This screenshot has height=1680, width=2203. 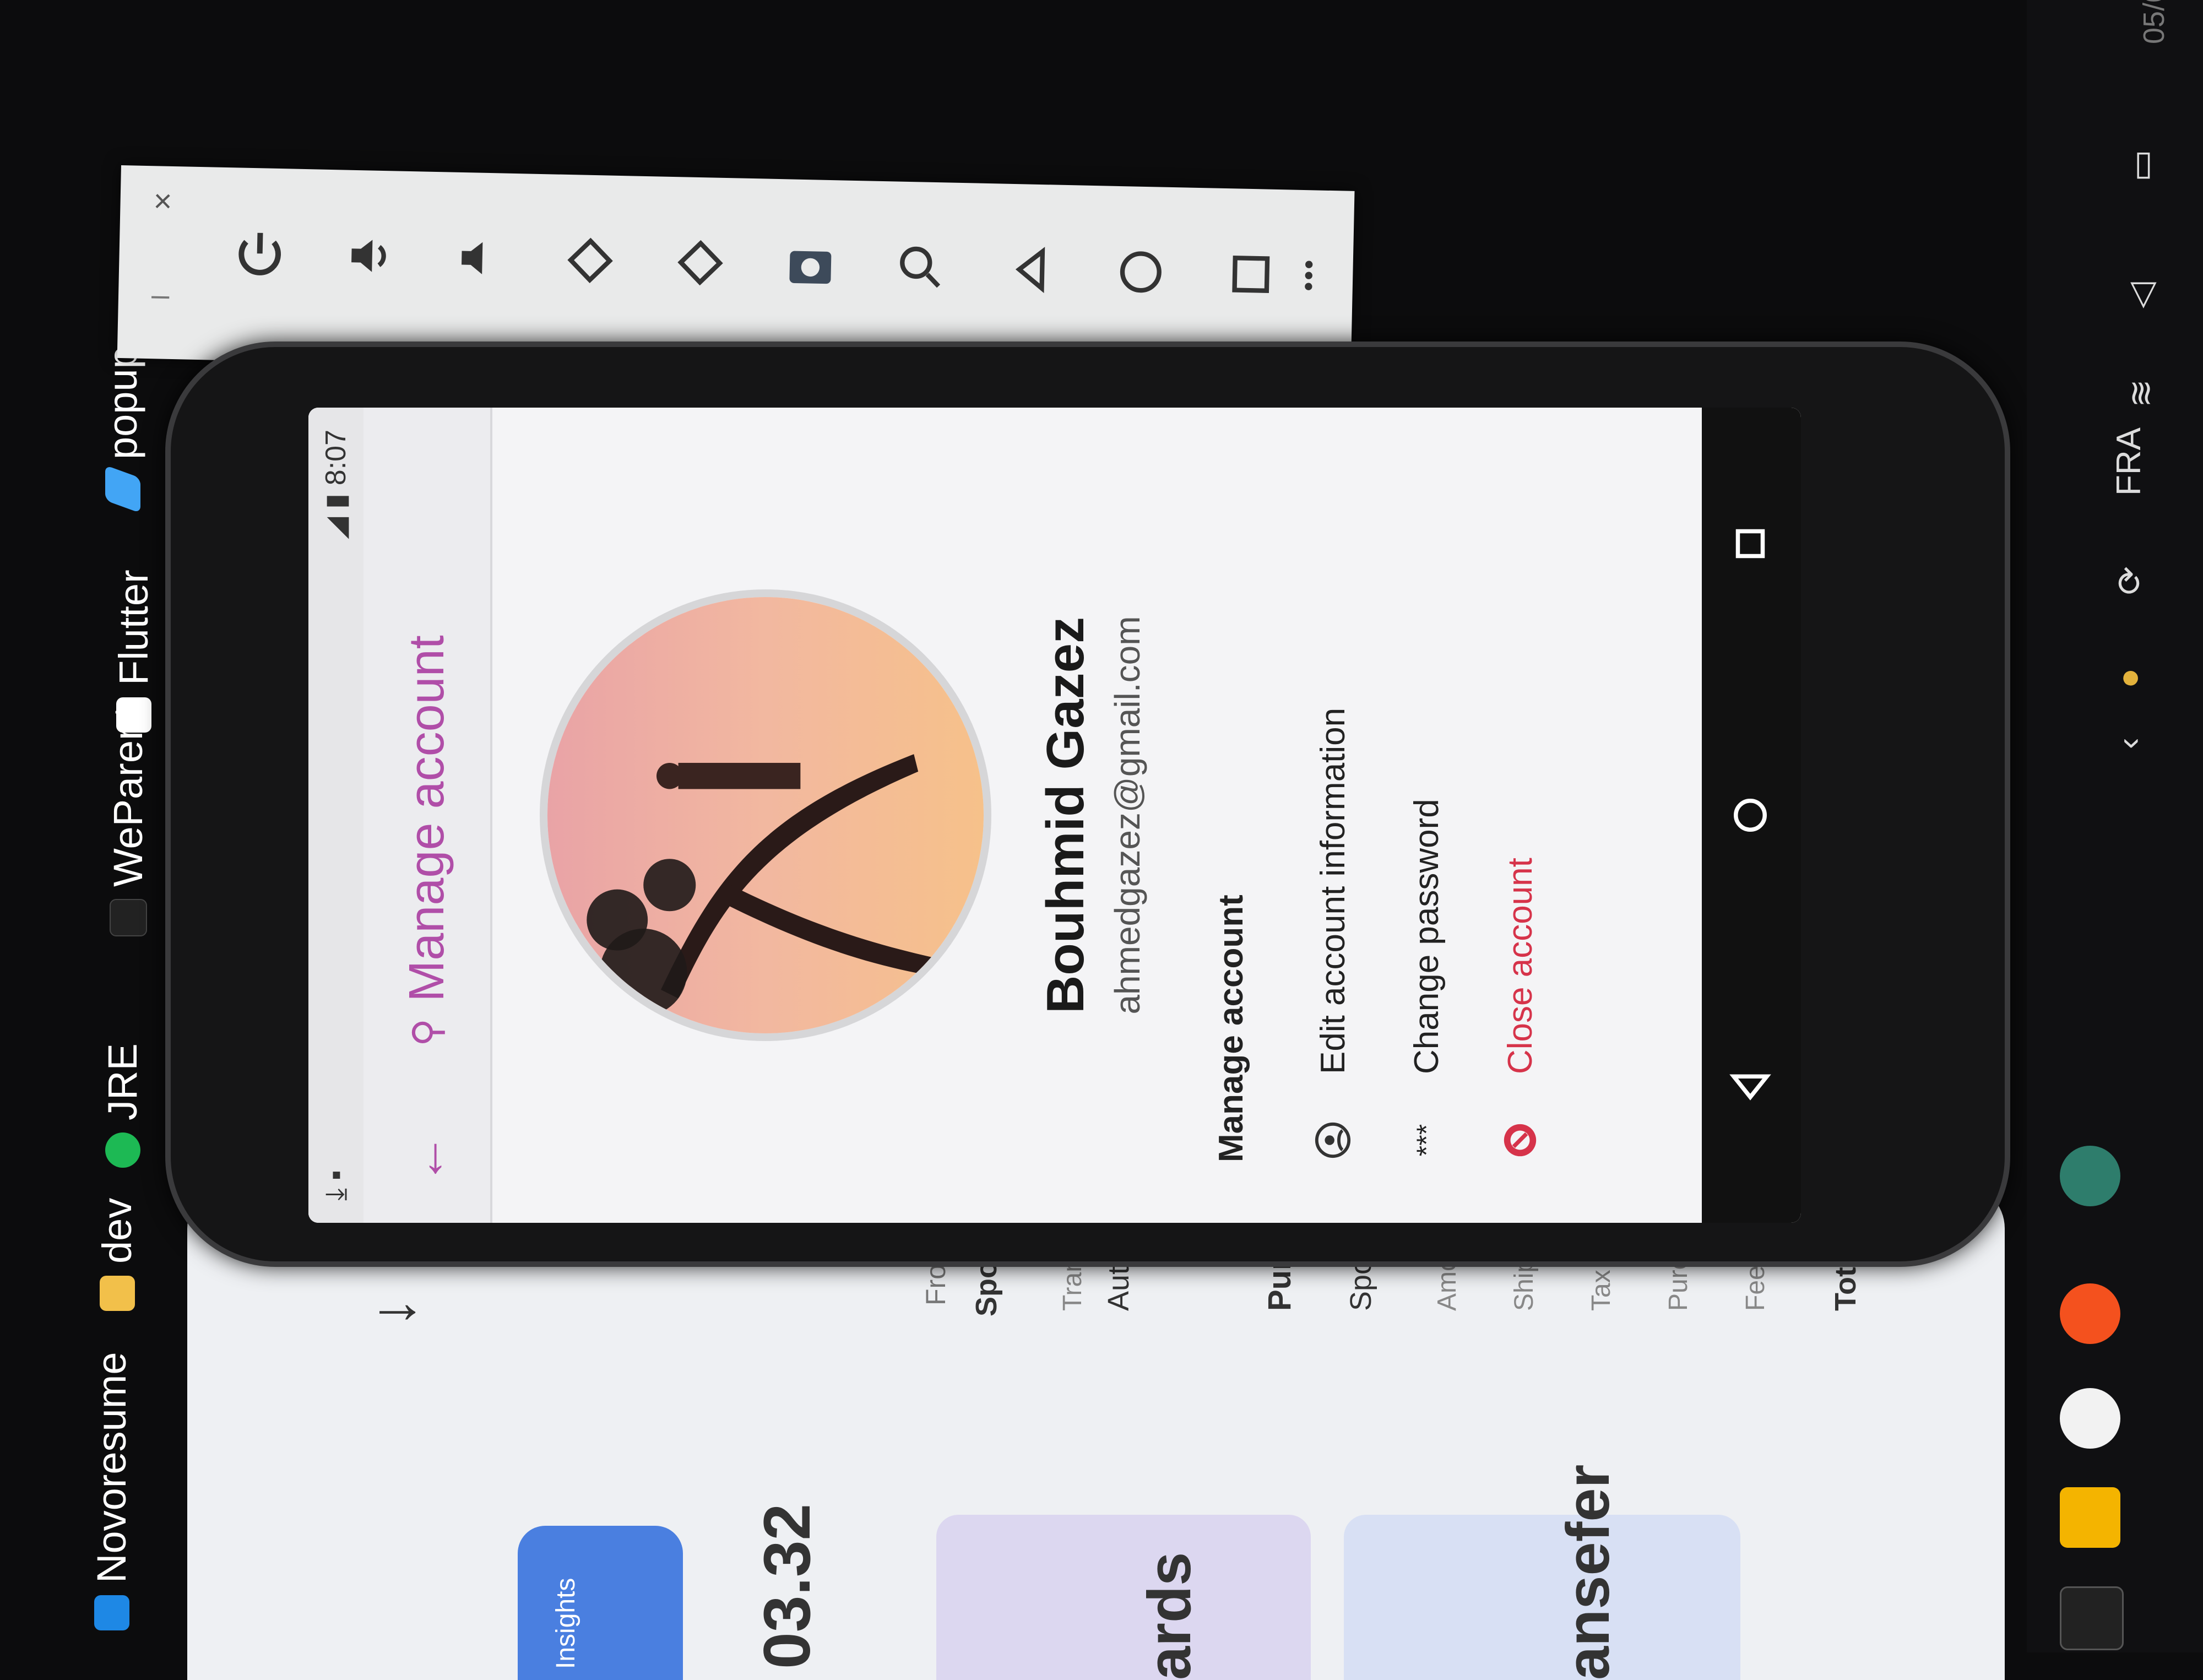 I want to click on bookmark-popup: popup, so click(x=122, y=430).